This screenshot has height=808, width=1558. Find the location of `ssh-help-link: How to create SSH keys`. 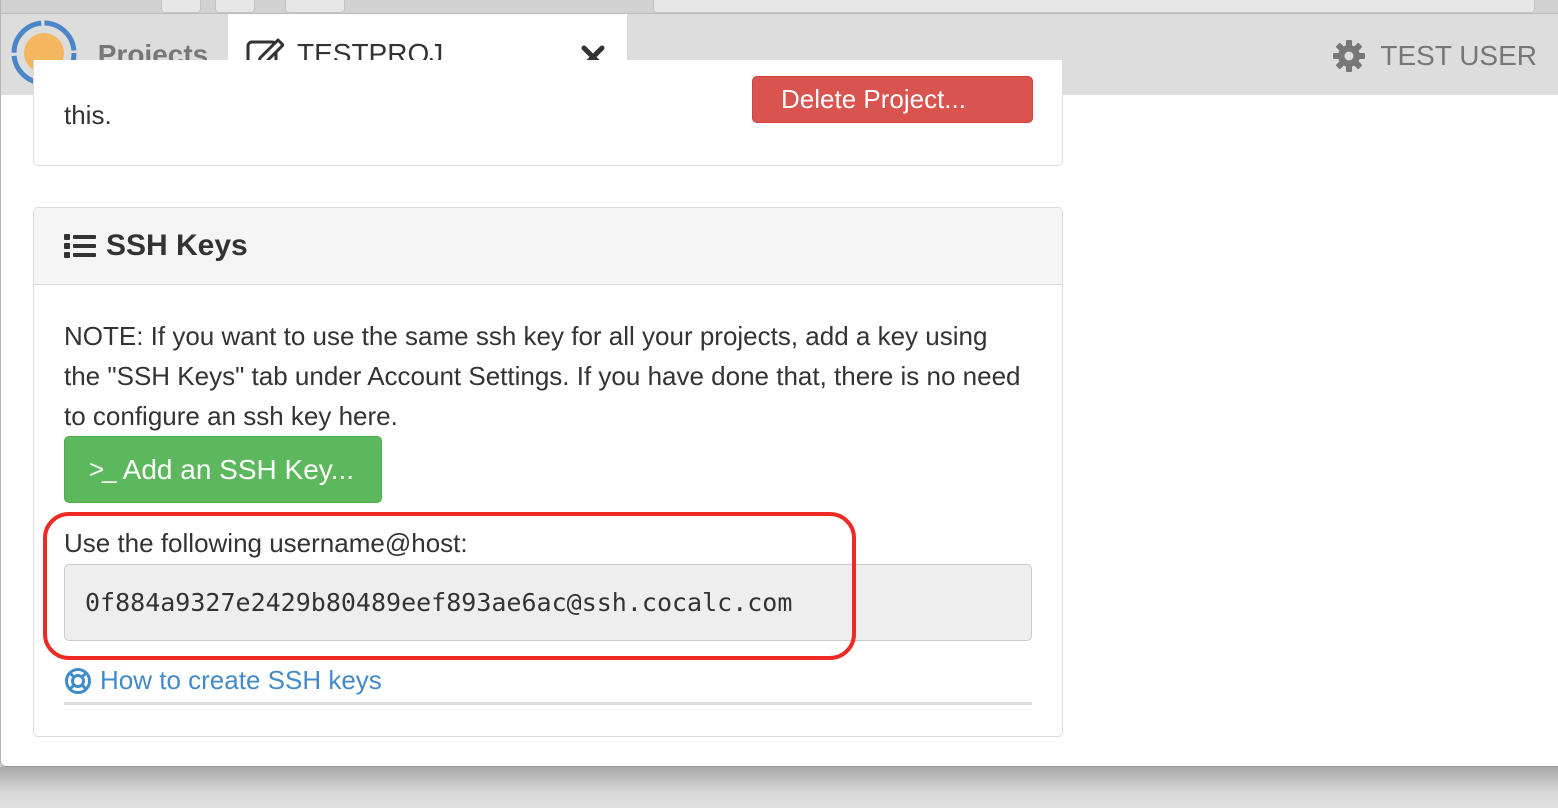

ssh-help-link: How to create SSH keys is located at coordinates (223, 680).